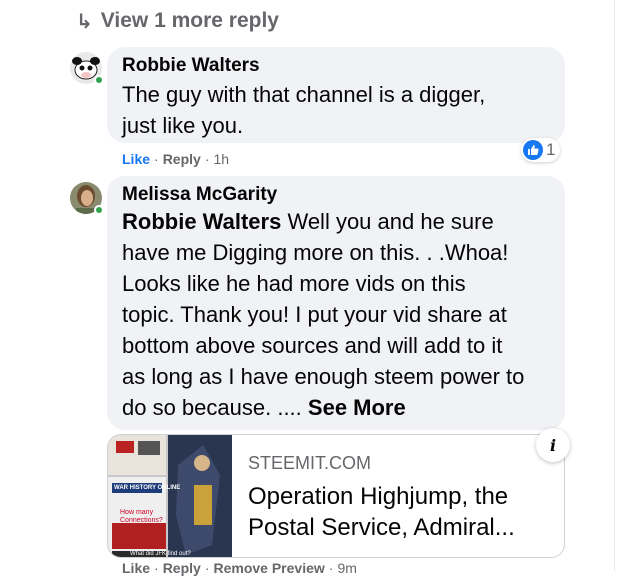 This screenshot has height=576, width=633. What do you see at coordinates (221, 159) in the screenshot?
I see `comment-timestamp: 1h` at bounding box center [221, 159].